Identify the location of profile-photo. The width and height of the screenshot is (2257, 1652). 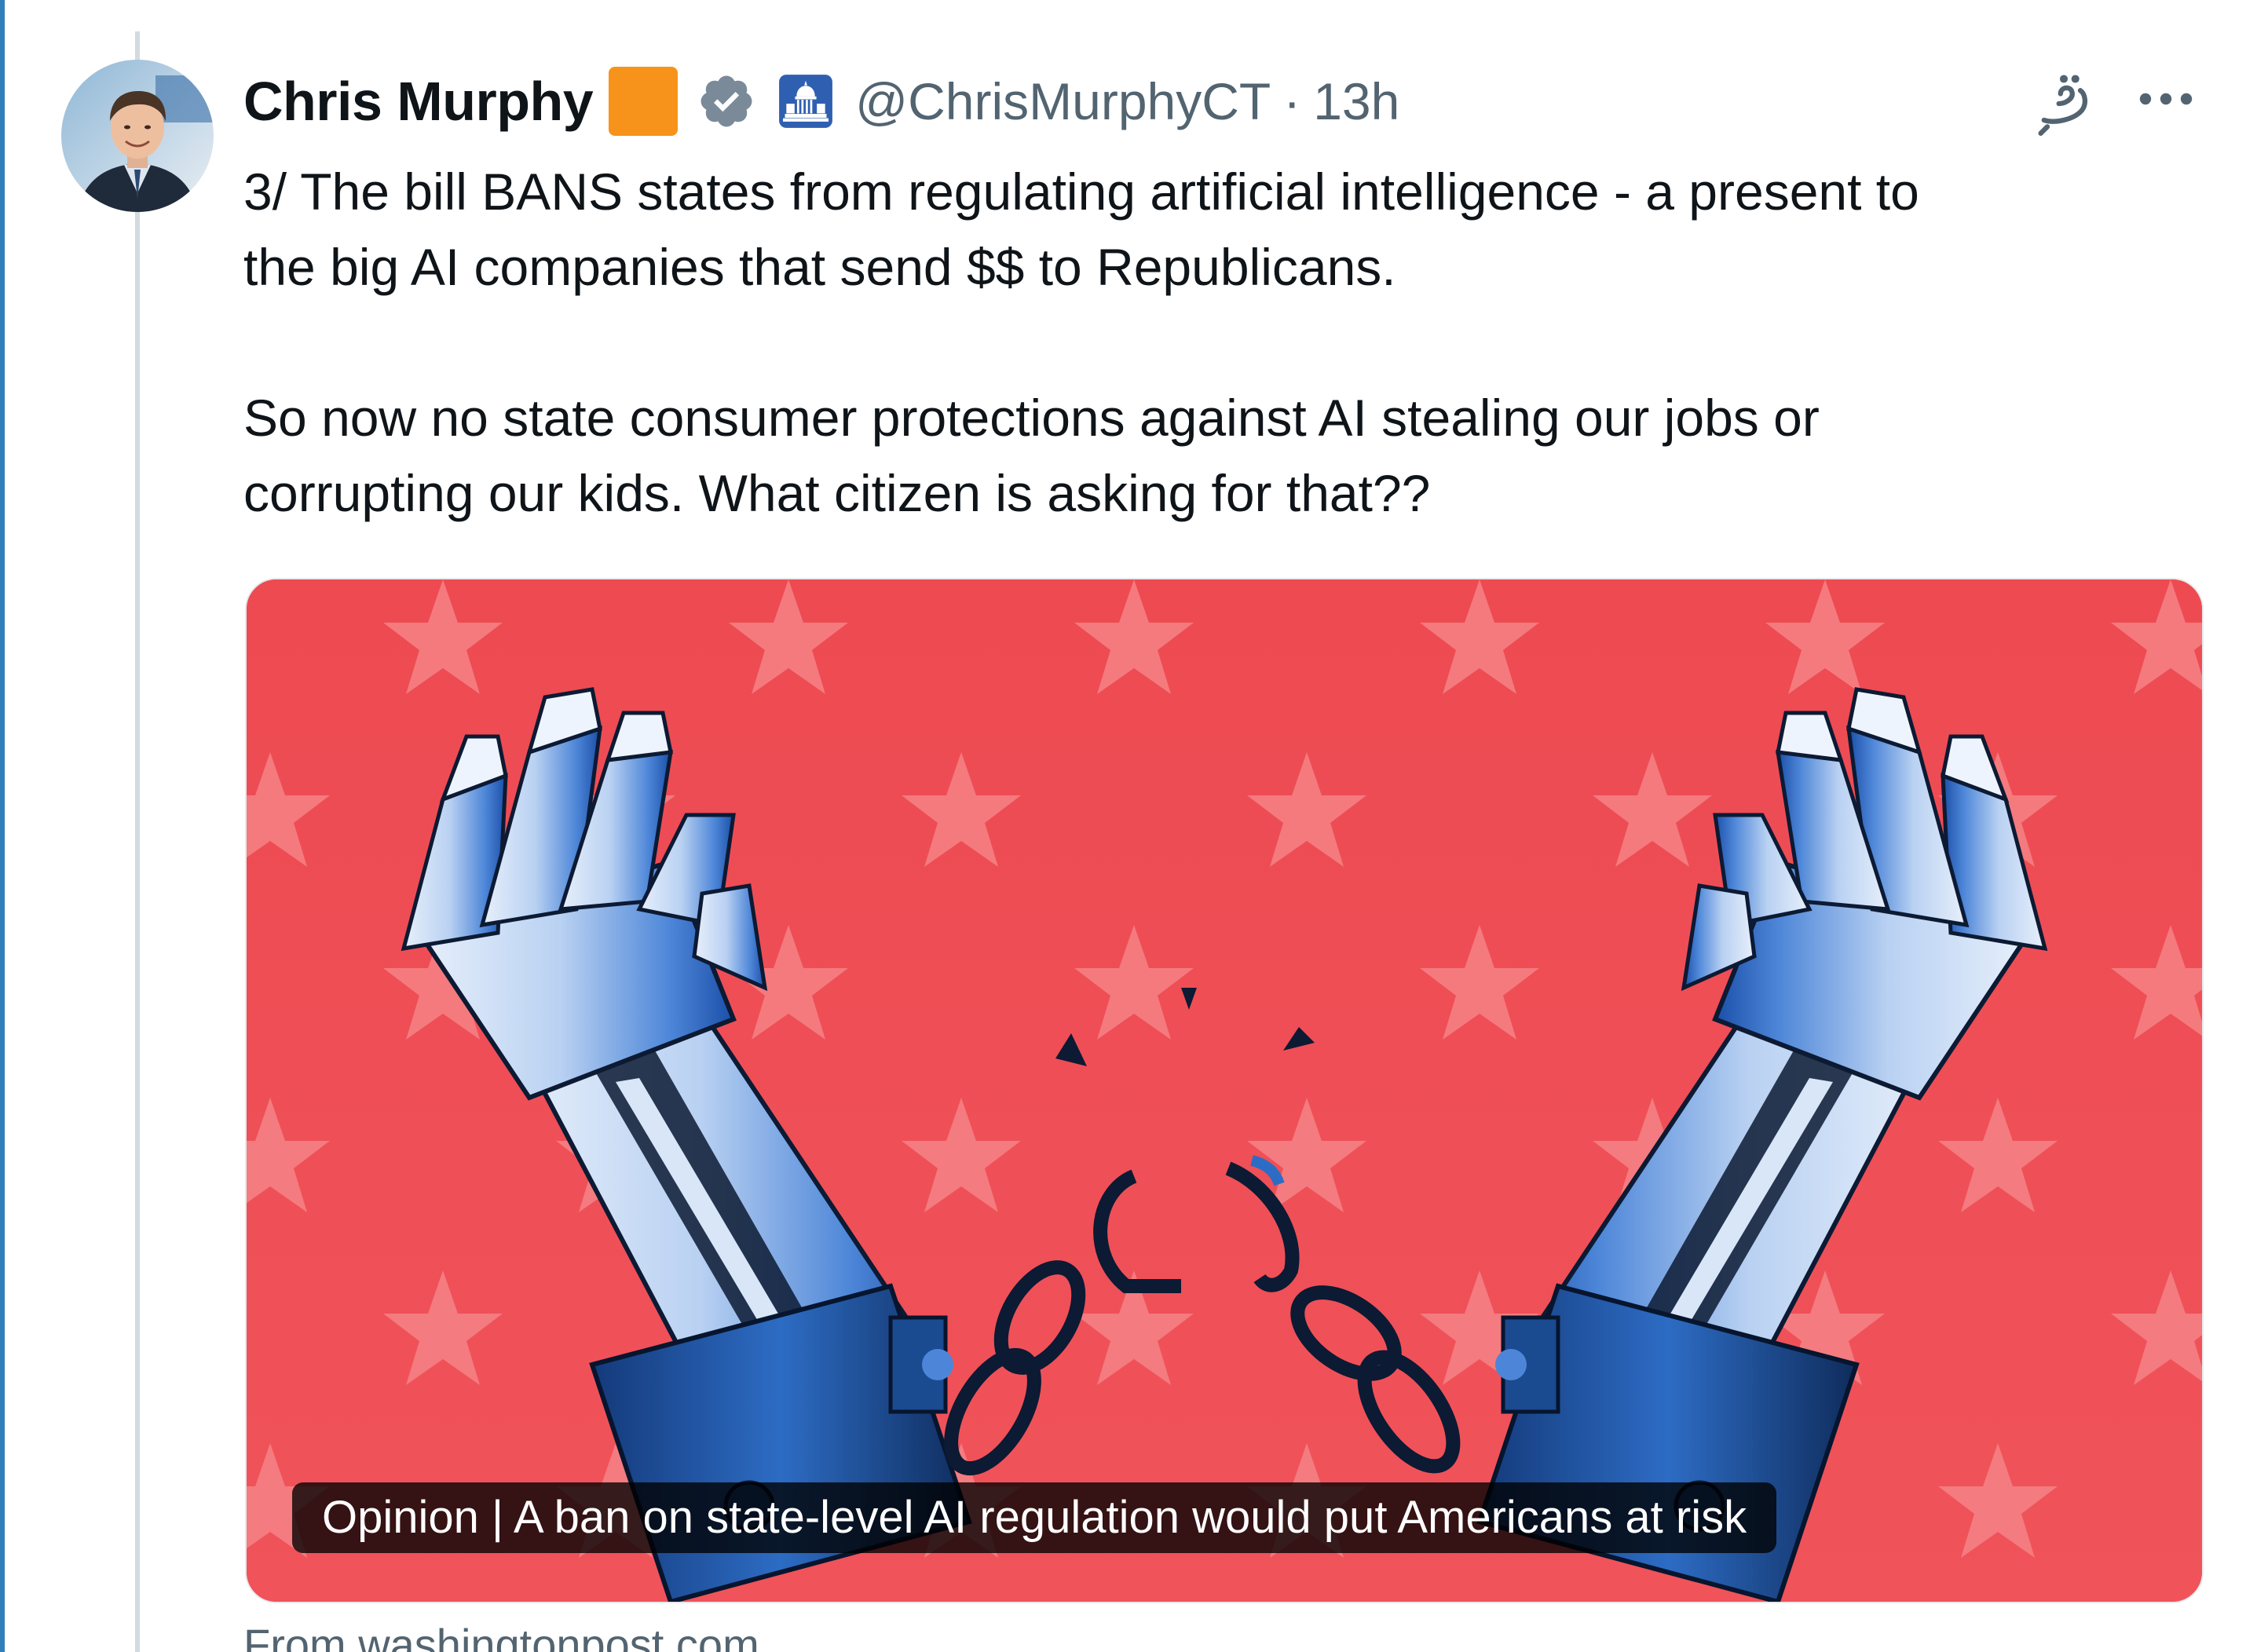
(137, 136).